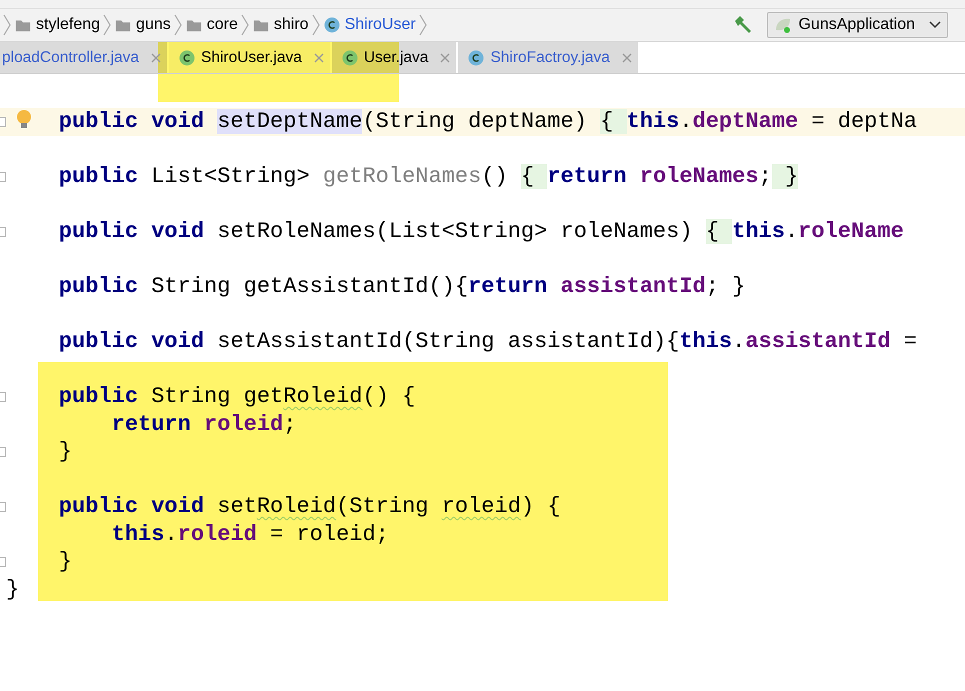 This screenshot has height=691, width=965. I want to click on code-line: public void setDeptName(String deptName) { this.deptName = deptNa, so click(487, 122).